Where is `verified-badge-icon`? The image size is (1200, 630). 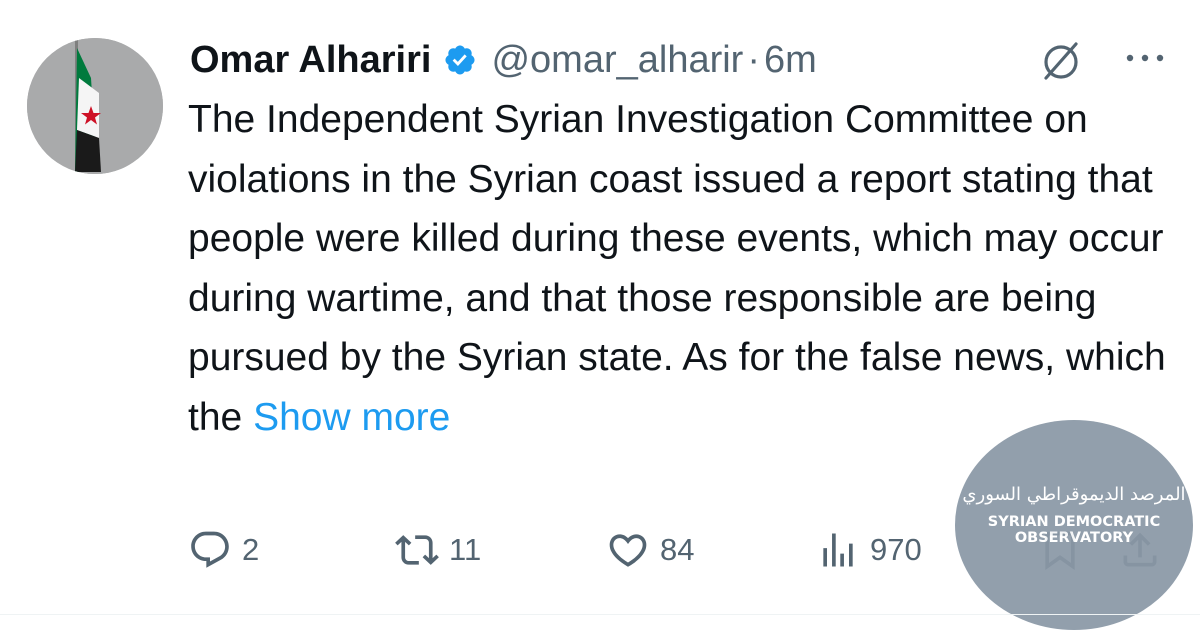
verified-badge-icon is located at coordinates (460, 60).